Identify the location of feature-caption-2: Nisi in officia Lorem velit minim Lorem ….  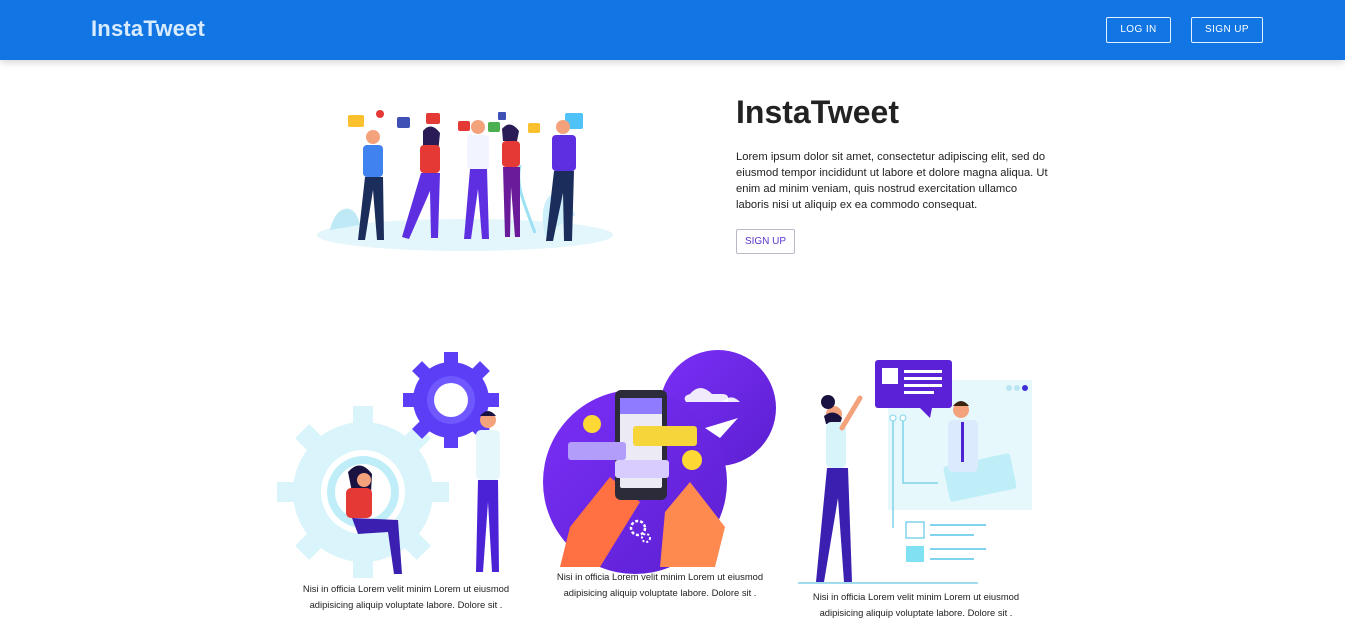
(660, 584).